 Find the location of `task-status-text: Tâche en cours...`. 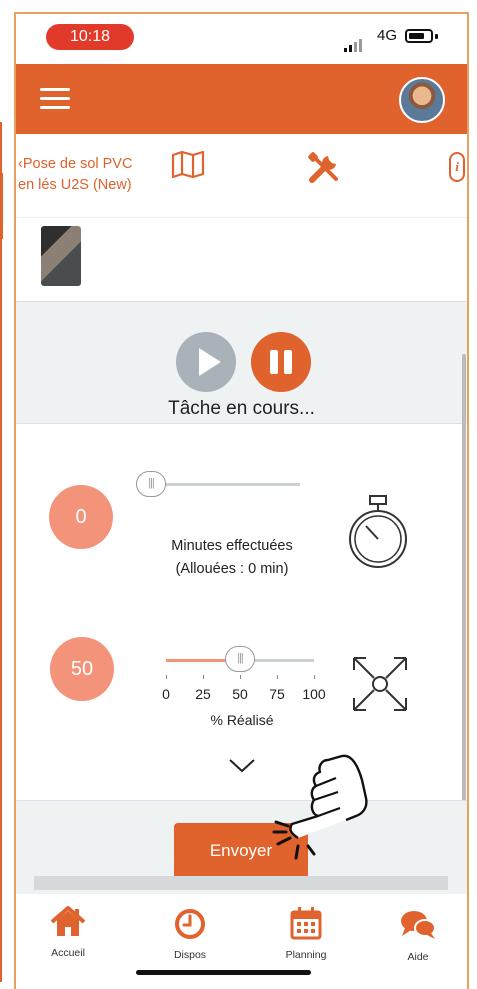

task-status-text: Tâche en cours... is located at coordinates (241, 408).